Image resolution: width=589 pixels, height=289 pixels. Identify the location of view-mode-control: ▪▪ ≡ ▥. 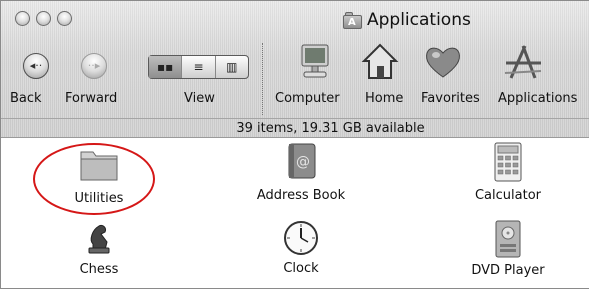
(198, 67).